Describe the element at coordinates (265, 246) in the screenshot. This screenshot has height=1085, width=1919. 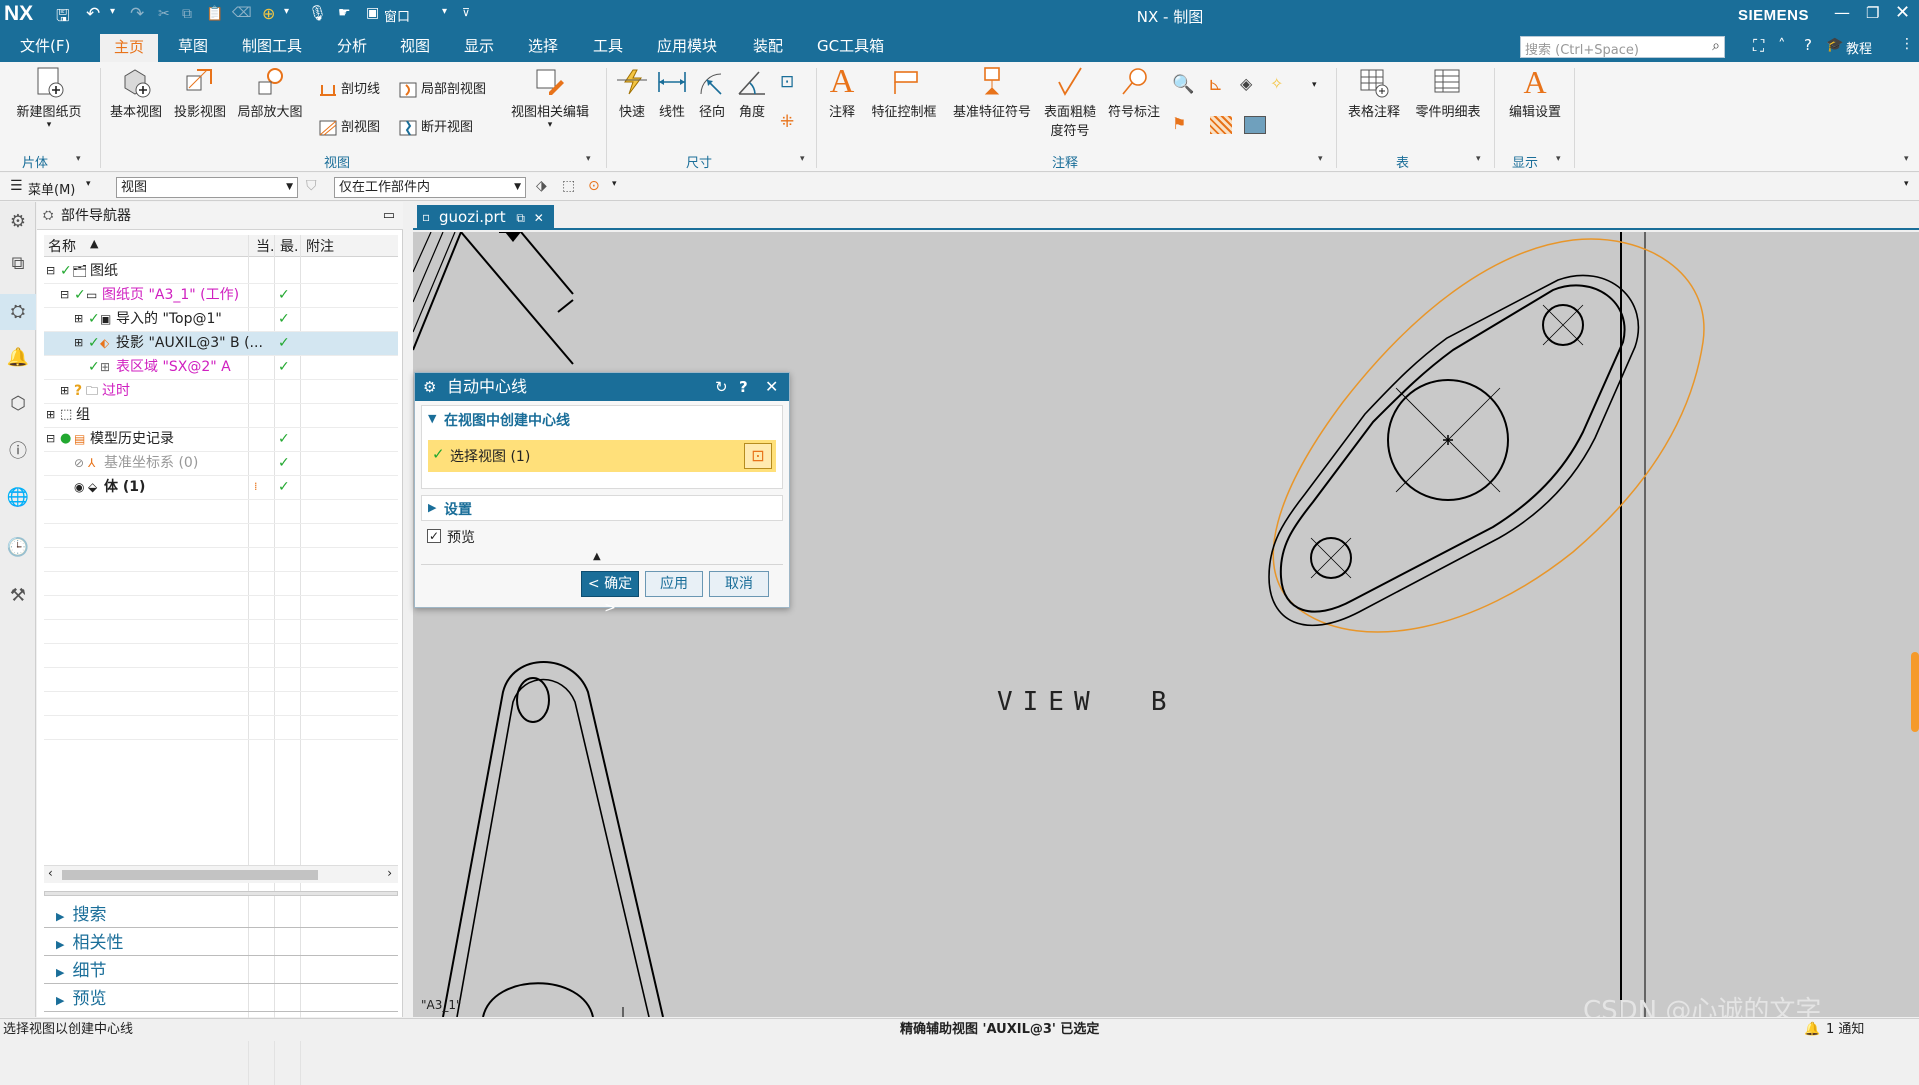
I see `column-current: 当.` at that location.